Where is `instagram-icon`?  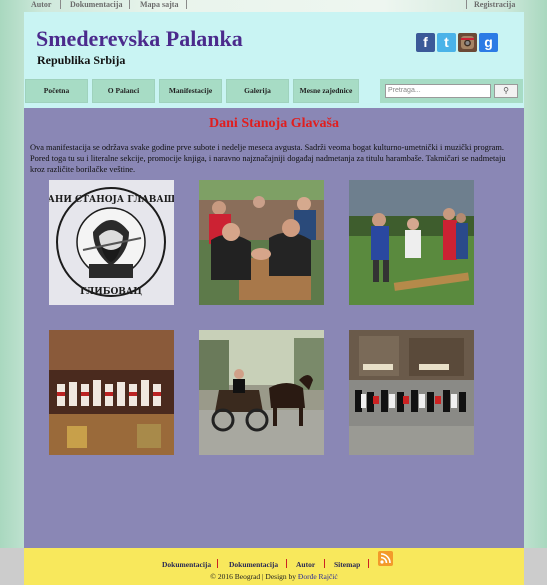 instagram-icon is located at coordinates (467, 42).